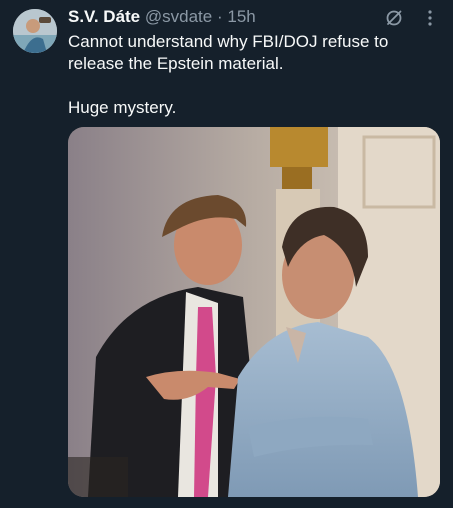  Describe the element at coordinates (178, 16) in the screenshot. I see `user-handle: @svdate` at that location.